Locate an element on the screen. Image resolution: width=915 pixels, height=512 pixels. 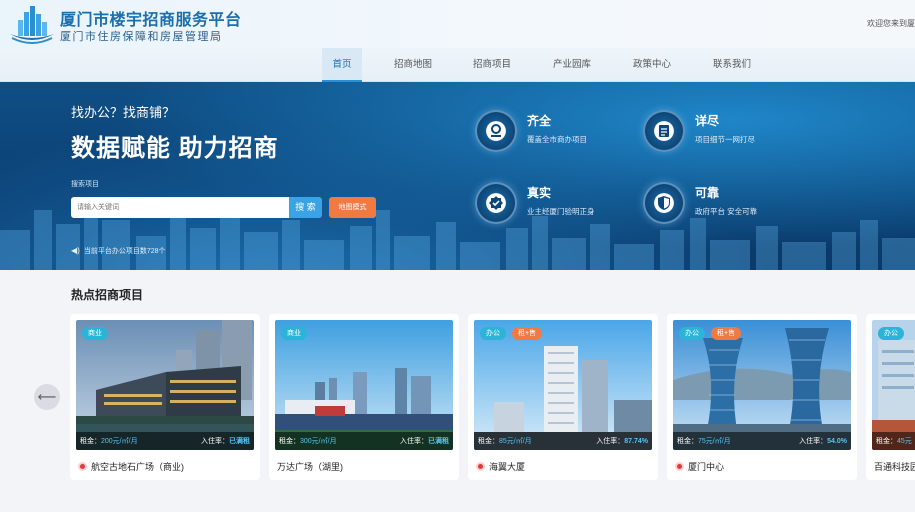
location-icon is located at coordinates (496, 131).